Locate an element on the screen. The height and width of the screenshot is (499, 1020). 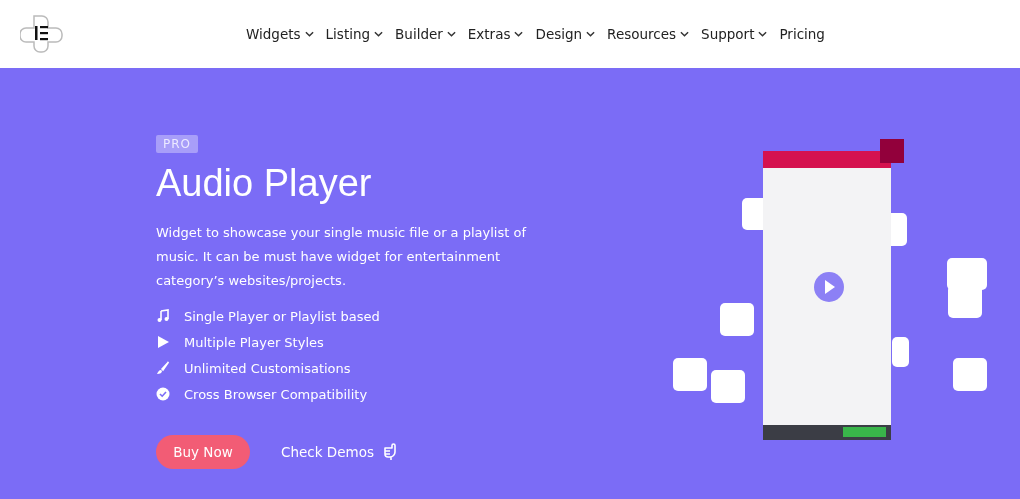
nav-link: Pricing is located at coordinates (802, 34).